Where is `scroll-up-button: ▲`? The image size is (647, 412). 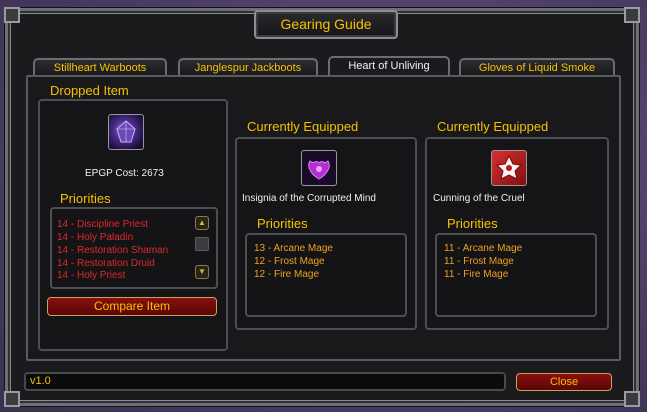 scroll-up-button: ▲ is located at coordinates (202, 223).